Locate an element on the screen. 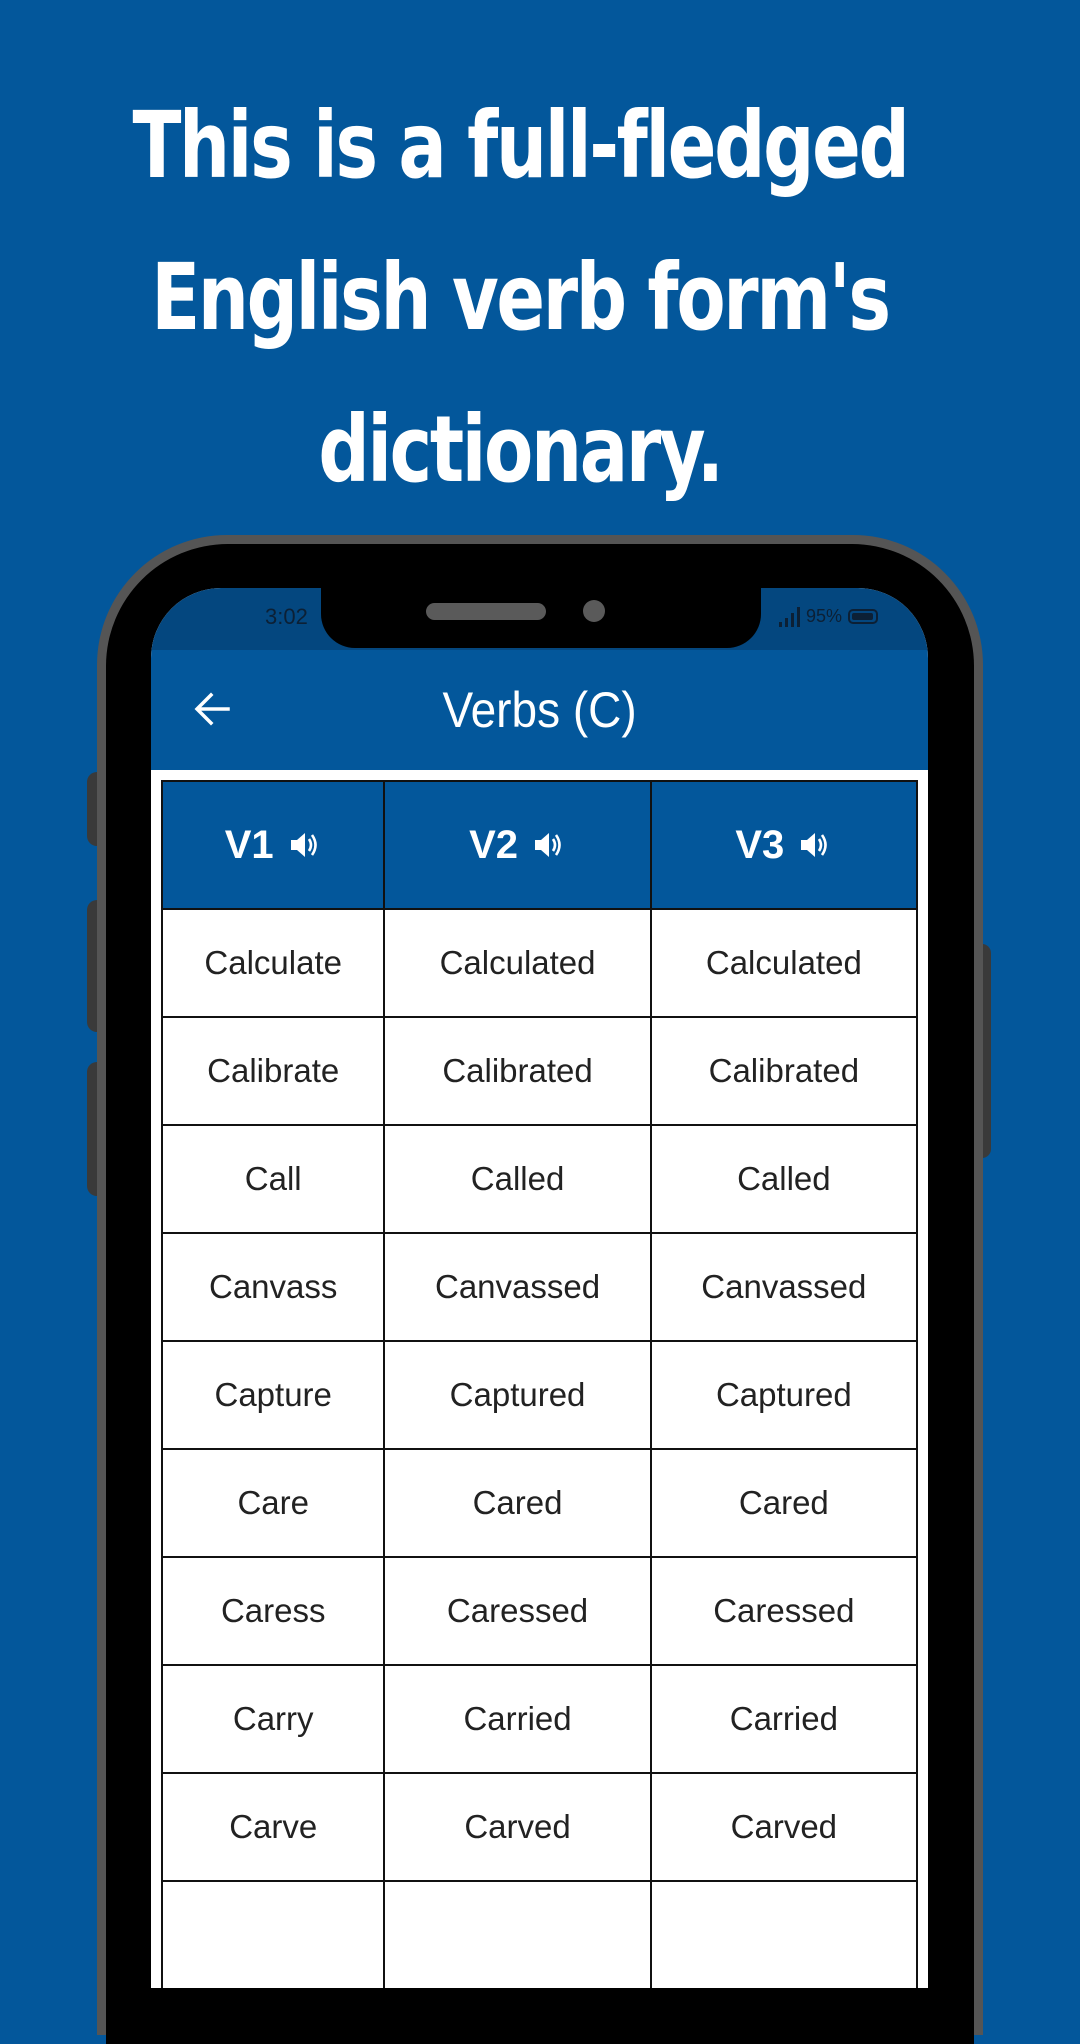 This screenshot has width=1080, height=2044. signal-bars-icon is located at coordinates (789, 616).